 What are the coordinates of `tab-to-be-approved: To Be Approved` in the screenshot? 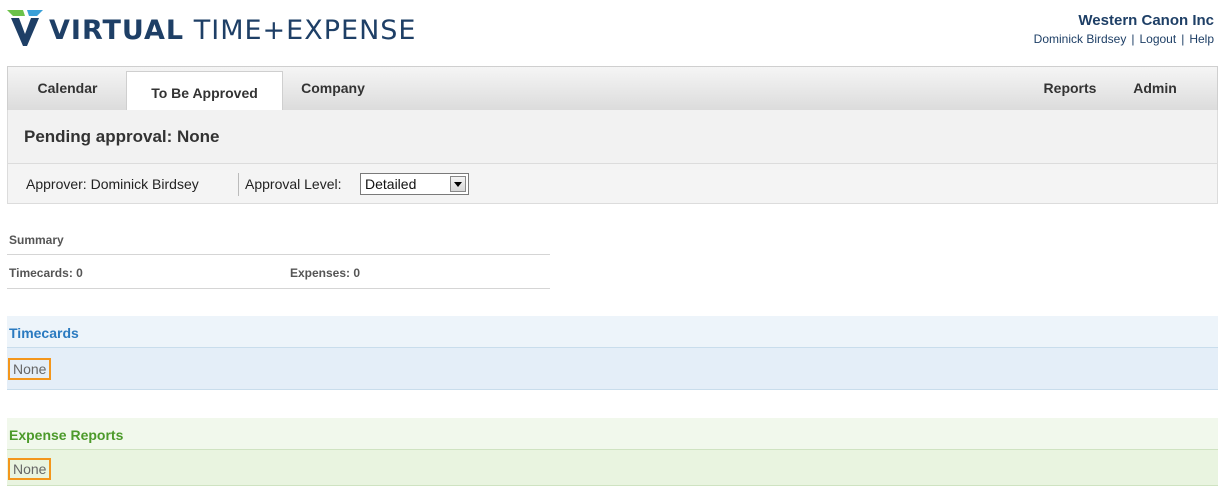 It's located at (204, 91).